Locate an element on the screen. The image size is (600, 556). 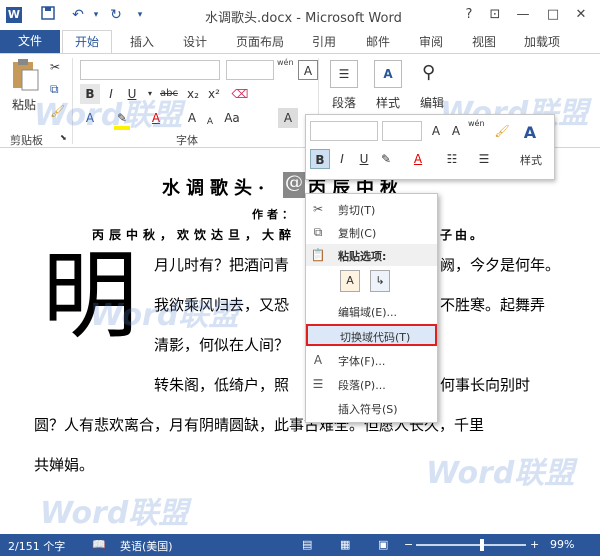
char-border-icon: A is located at coordinates (308, 70).